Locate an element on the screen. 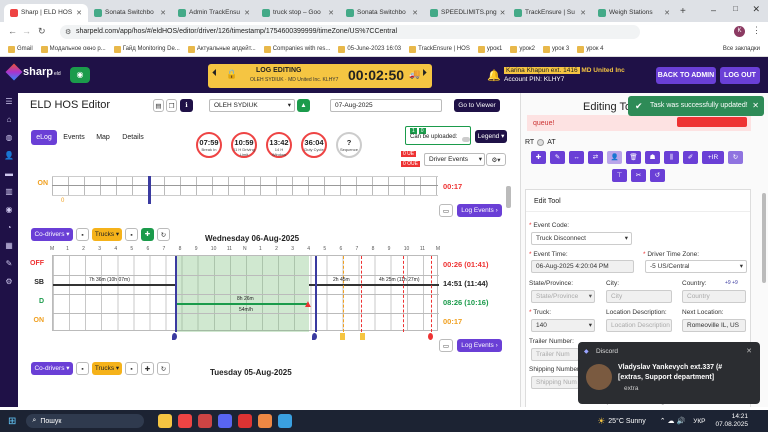  trailer-input: Trailer Num is located at coordinates (555, 354).